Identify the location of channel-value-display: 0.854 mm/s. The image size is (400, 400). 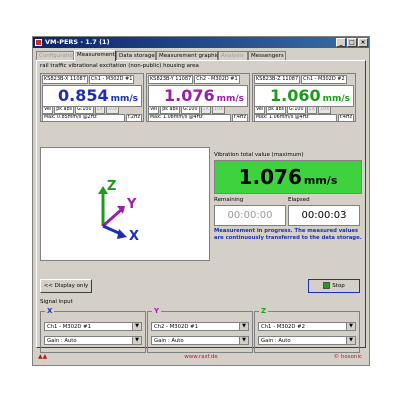
(92, 96).